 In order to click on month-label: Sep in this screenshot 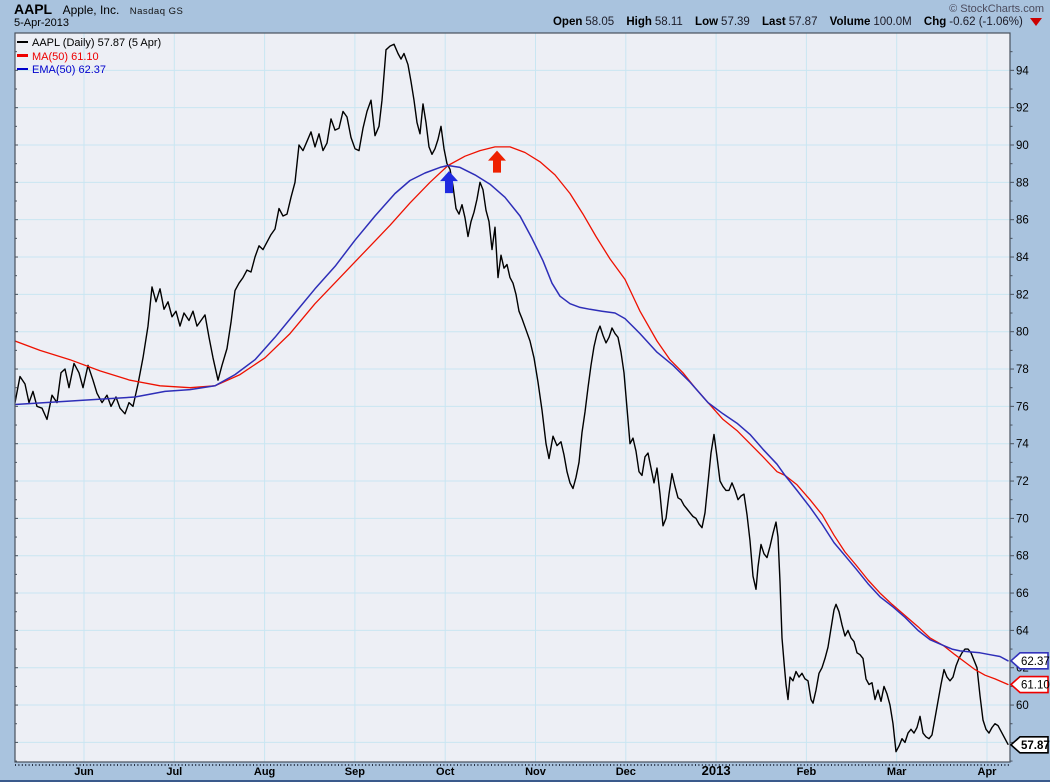, I will do `click(355, 772)`.